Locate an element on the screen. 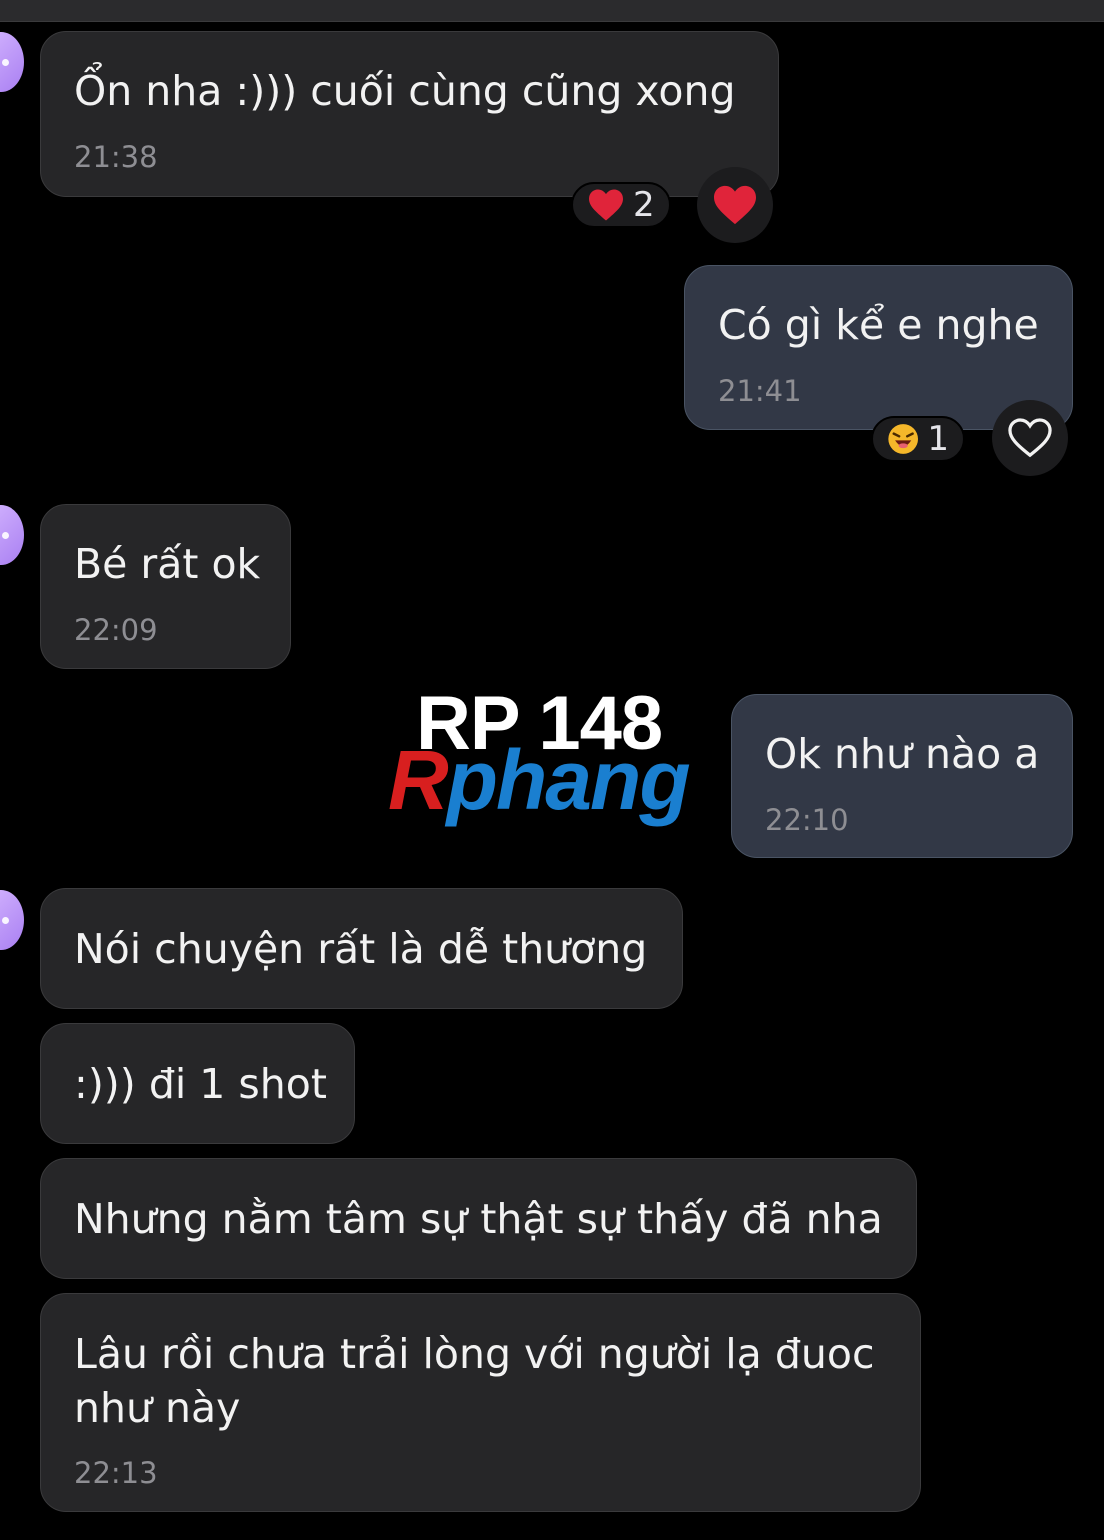  heart-outline-icon is located at coordinates (1030, 438).